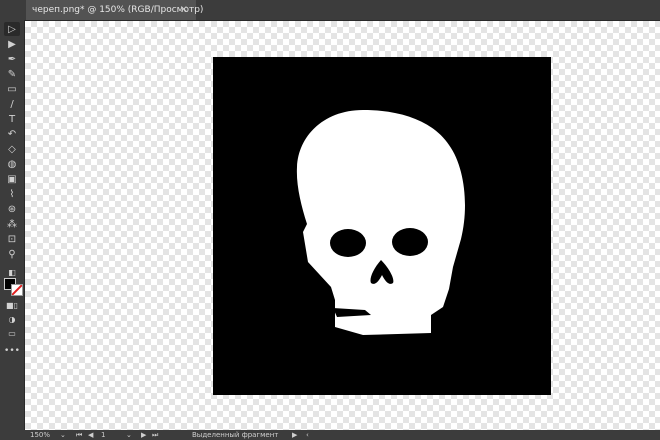 Image resolution: width=660 pixels, height=440 pixels. Describe the element at coordinates (12, 239) in the screenshot. I see `artboard-tool-icon: ⊡` at that location.